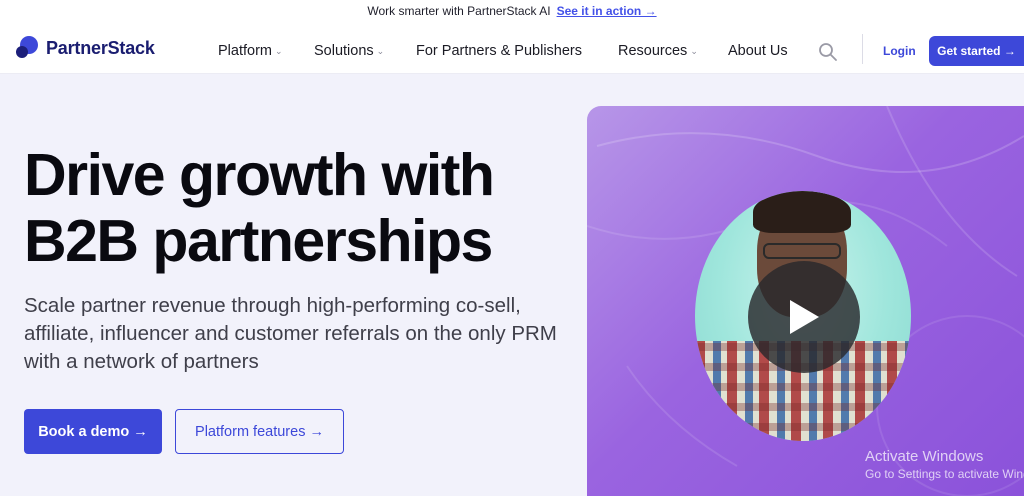 This screenshot has height=496, width=1024. What do you see at coordinates (653, 51) in the screenshot?
I see `nav-item-label: Resources` at bounding box center [653, 51].